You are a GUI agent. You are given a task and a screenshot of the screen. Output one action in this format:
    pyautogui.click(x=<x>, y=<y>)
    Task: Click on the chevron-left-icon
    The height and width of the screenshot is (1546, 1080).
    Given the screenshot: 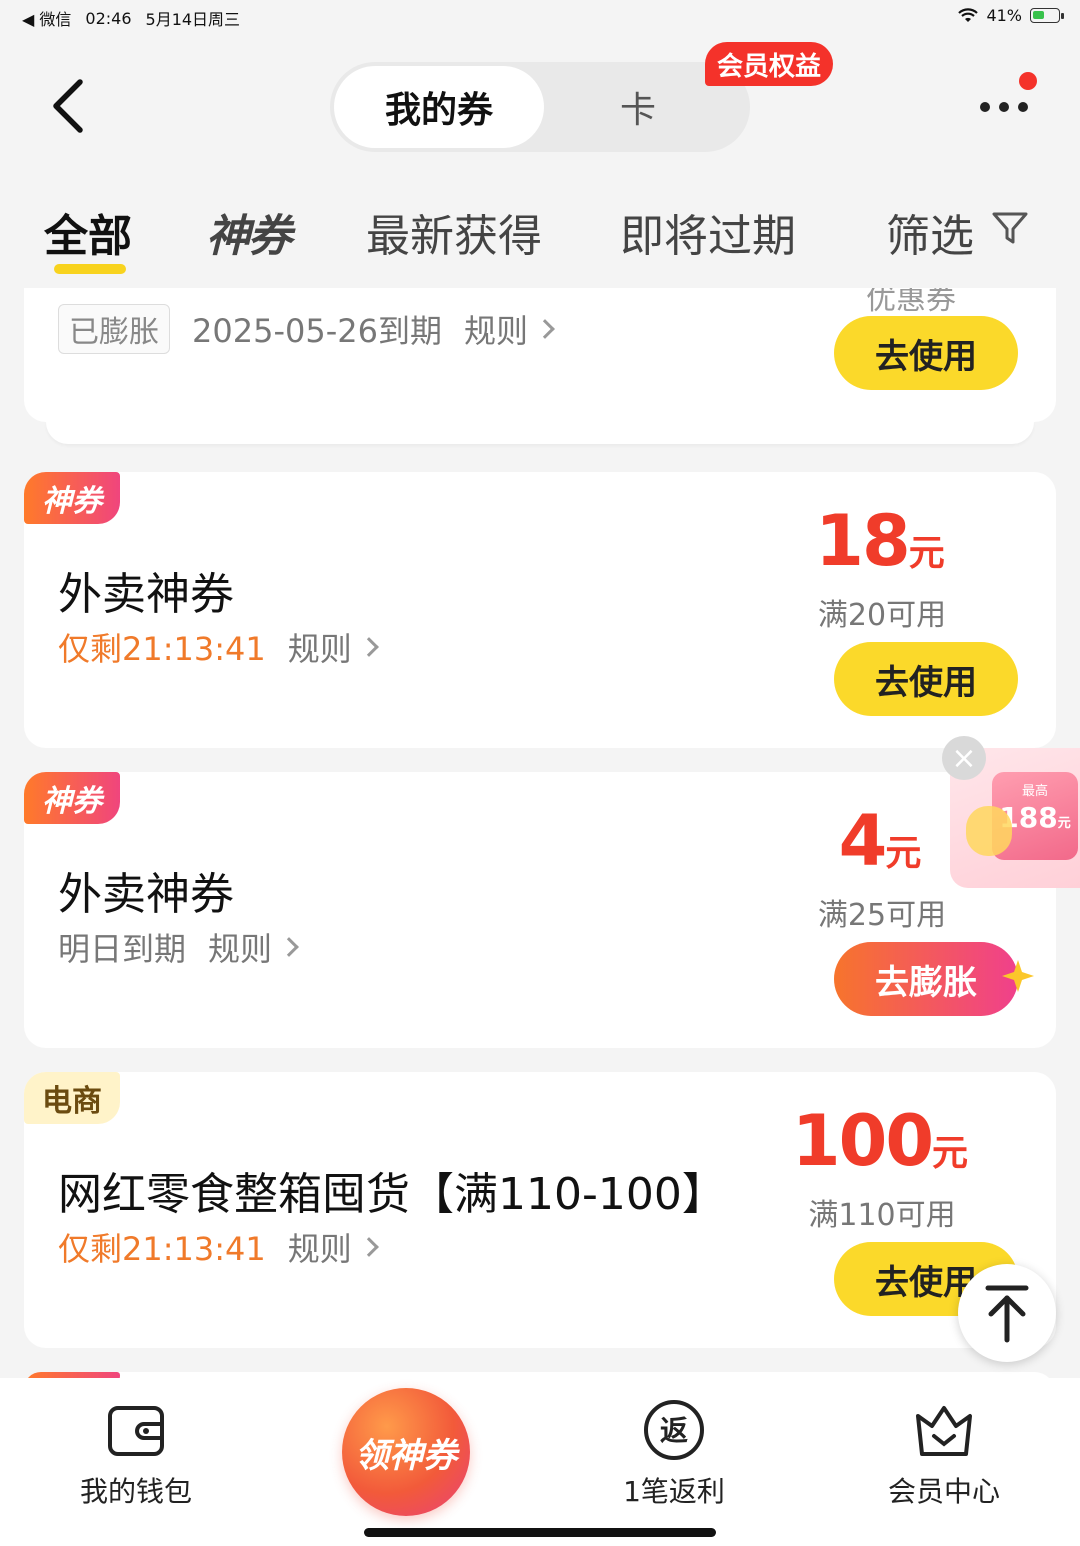 What is the action you would take?
    pyautogui.click(x=68, y=106)
    